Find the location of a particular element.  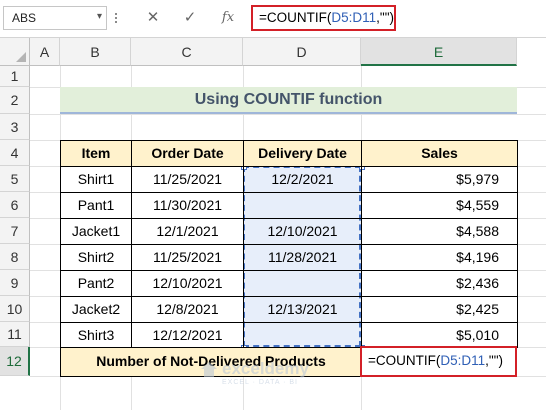

table-cell-c10: 12/8/2021 is located at coordinates (187, 309).